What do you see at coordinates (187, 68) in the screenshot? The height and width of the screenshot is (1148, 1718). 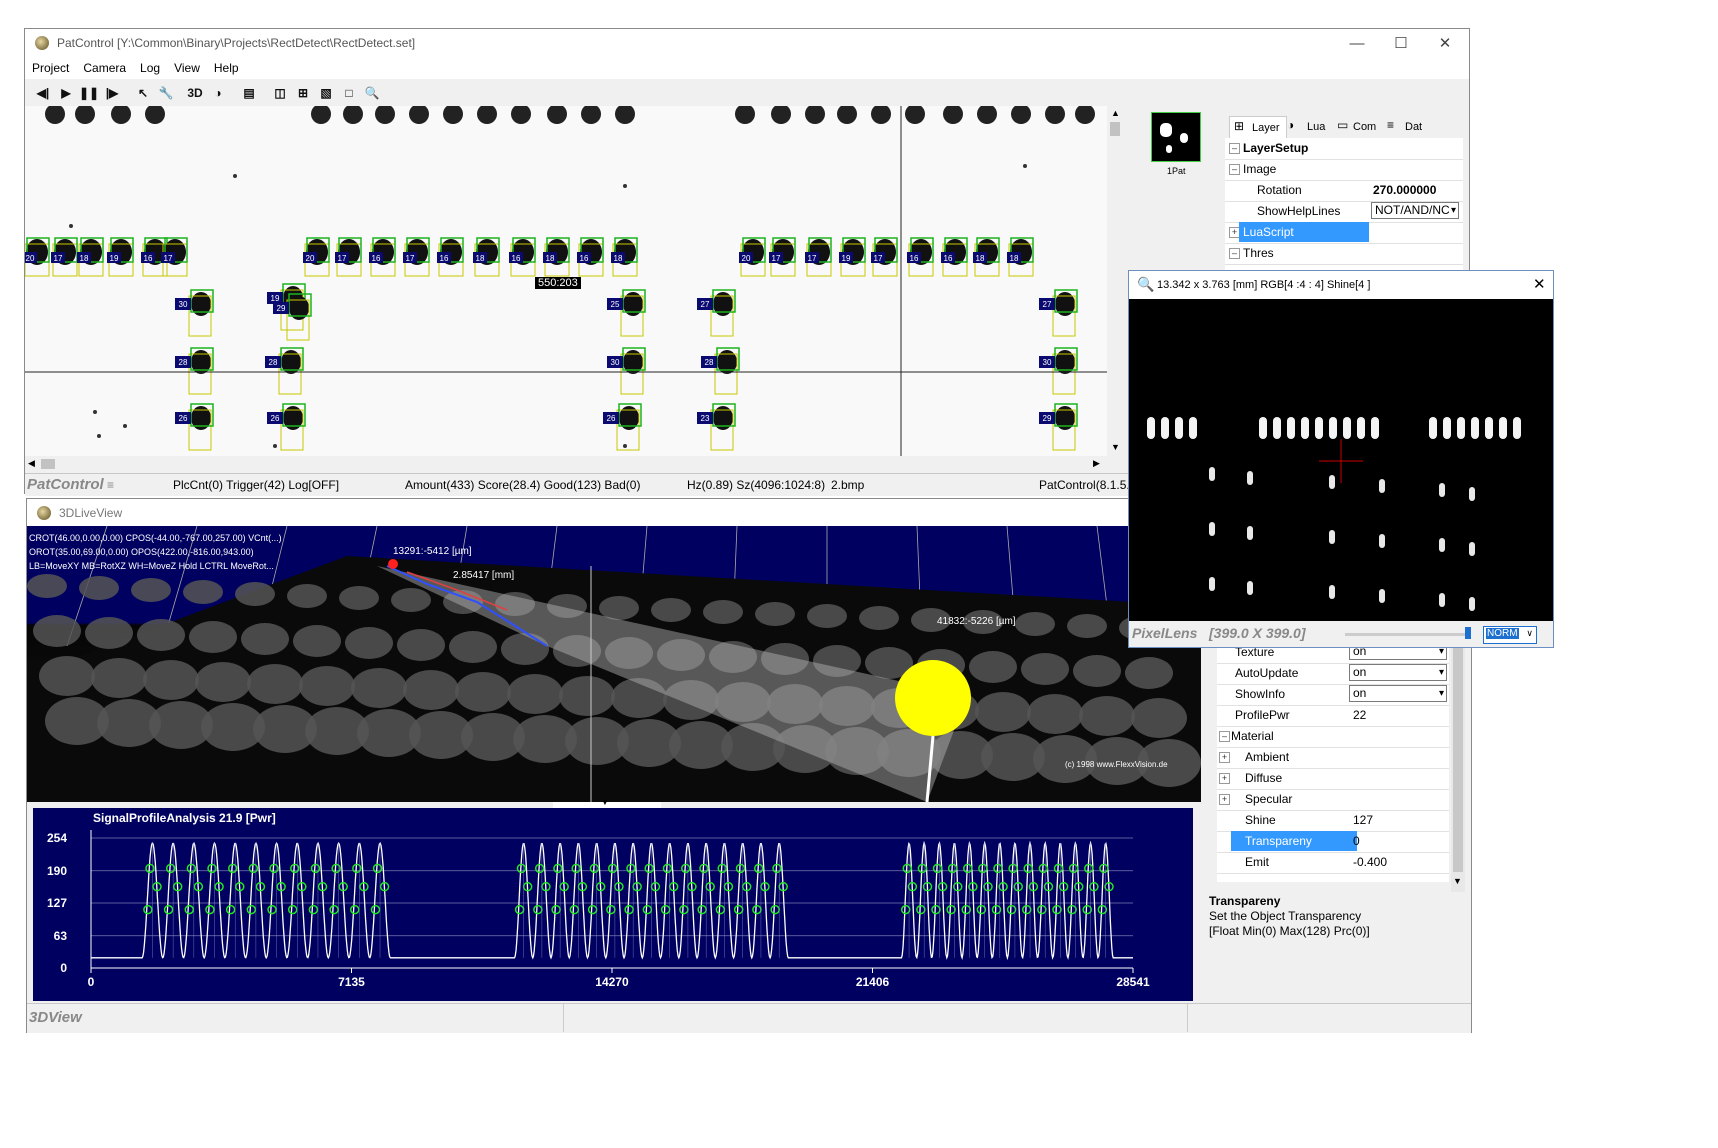 I see `menu-view: View` at bounding box center [187, 68].